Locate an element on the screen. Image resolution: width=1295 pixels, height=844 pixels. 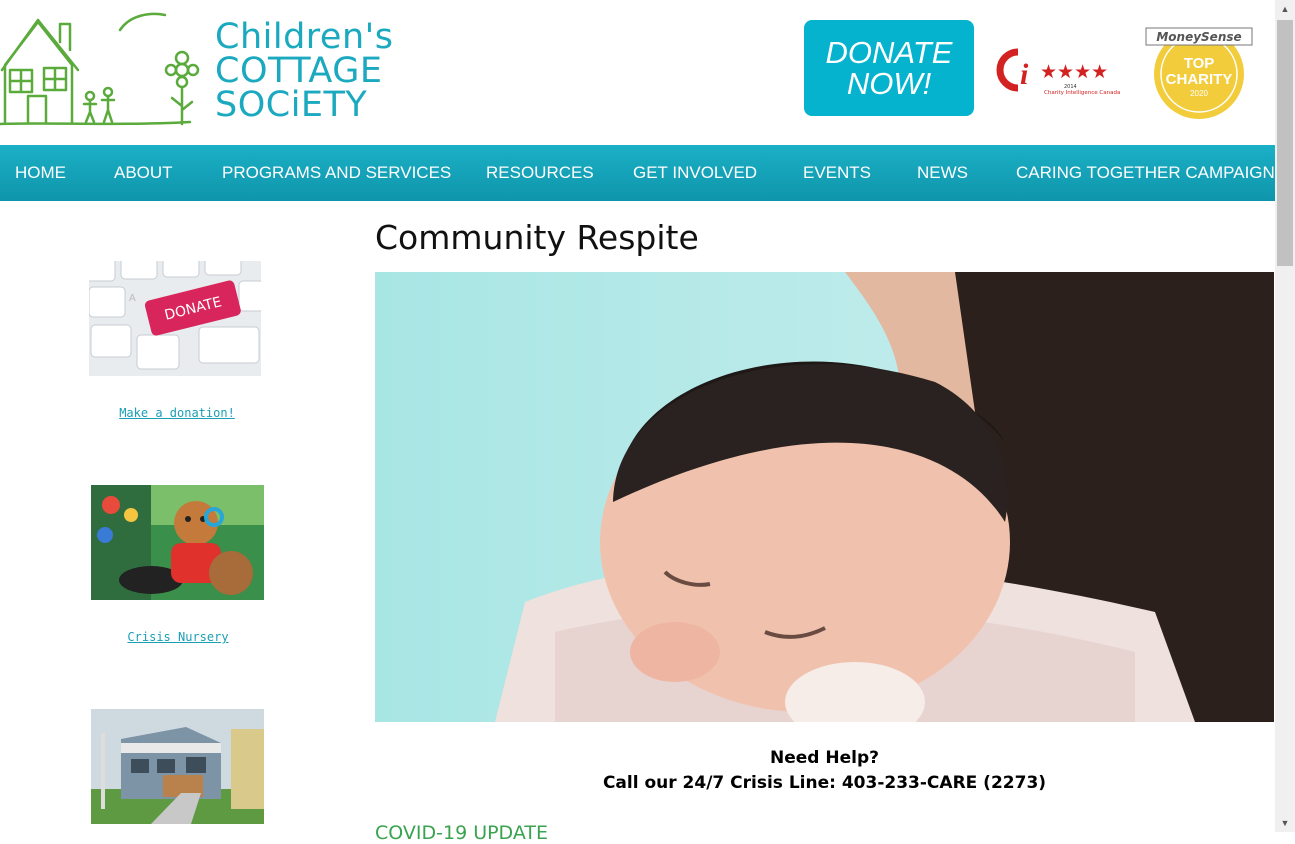
nav-about: ABOUT is located at coordinates (143, 173).